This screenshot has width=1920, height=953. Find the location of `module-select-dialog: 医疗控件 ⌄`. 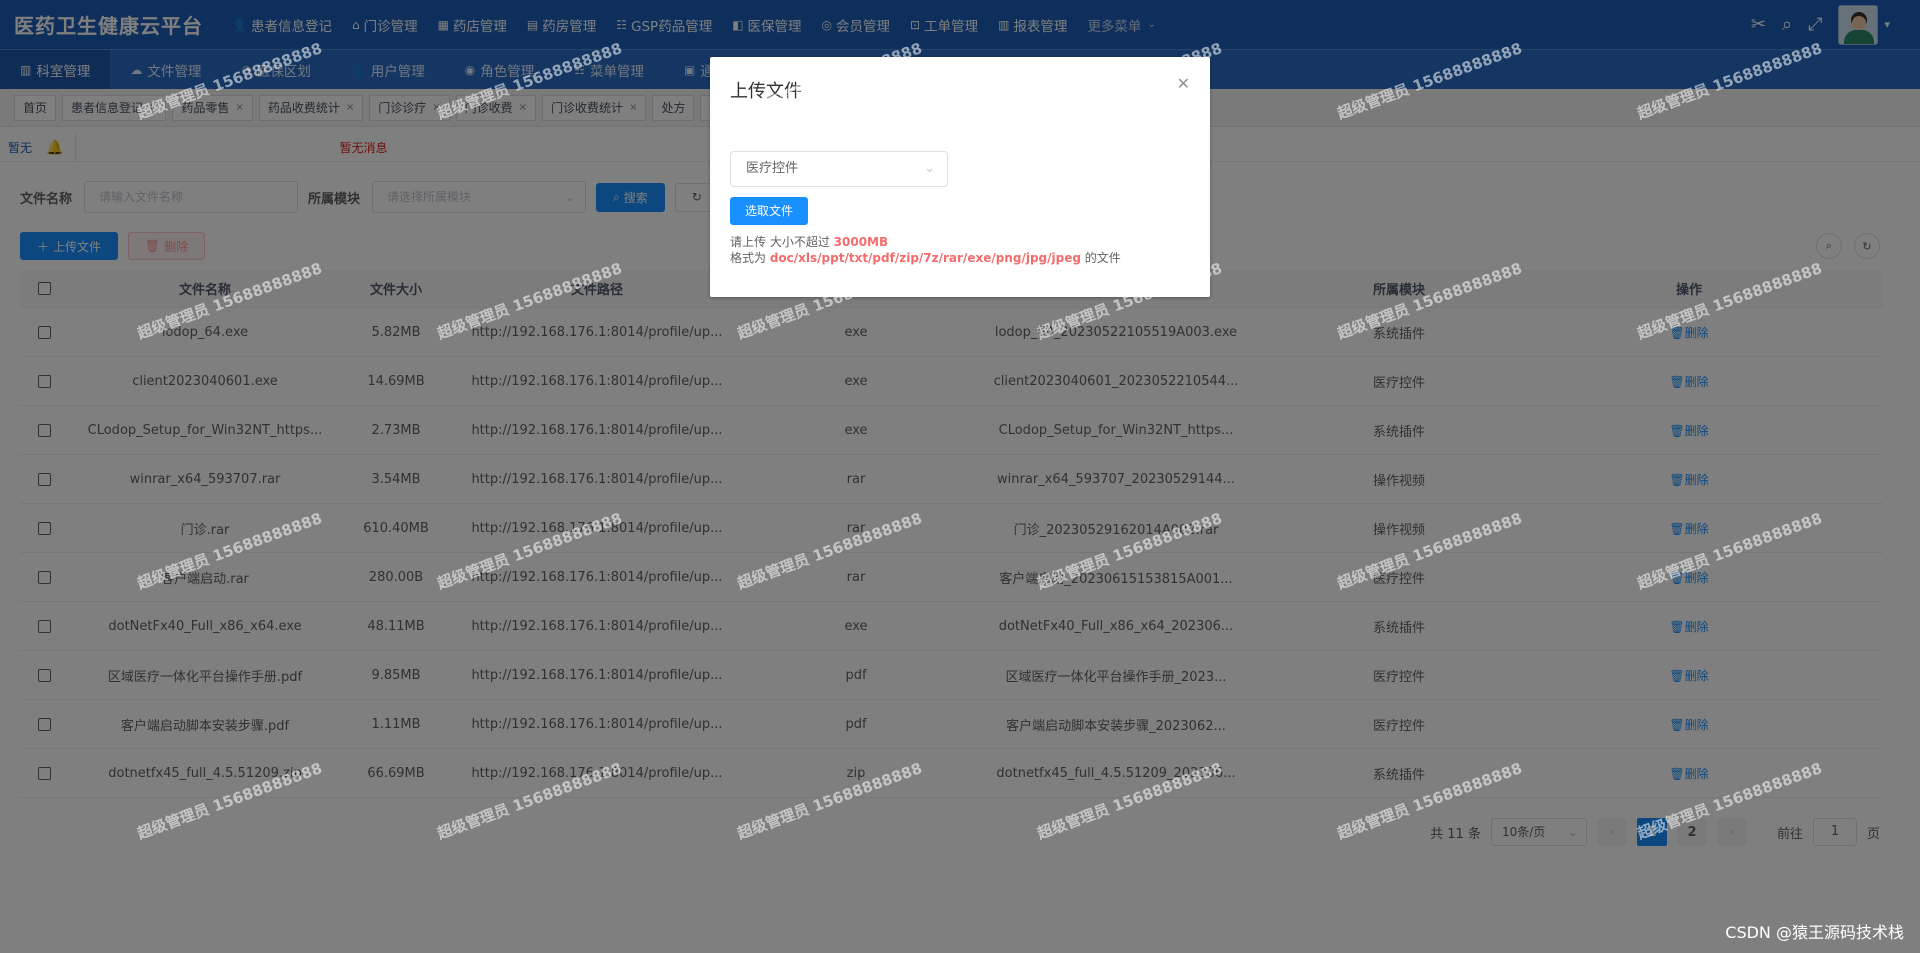

module-select-dialog: 医疗控件 ⌄ is located at coordinates (839, 169).